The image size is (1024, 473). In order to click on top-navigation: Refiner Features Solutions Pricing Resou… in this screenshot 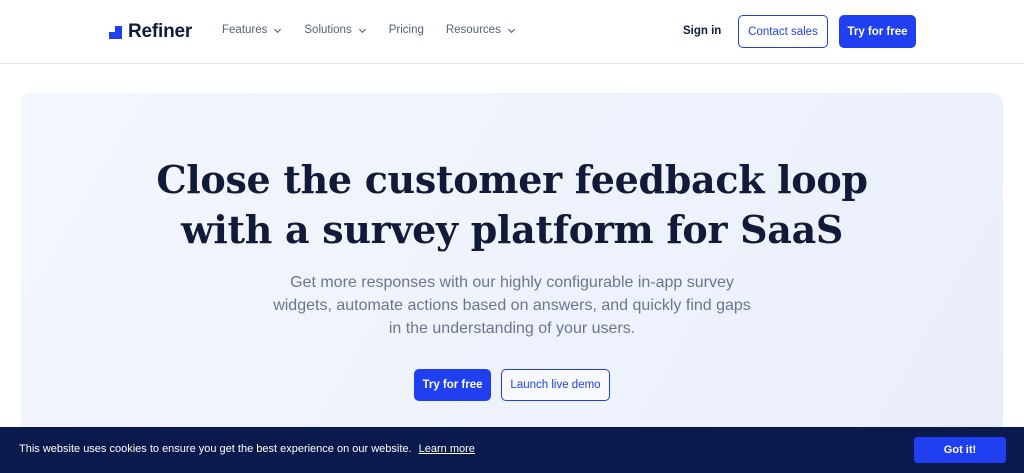, I will do `click(512, 32)`.